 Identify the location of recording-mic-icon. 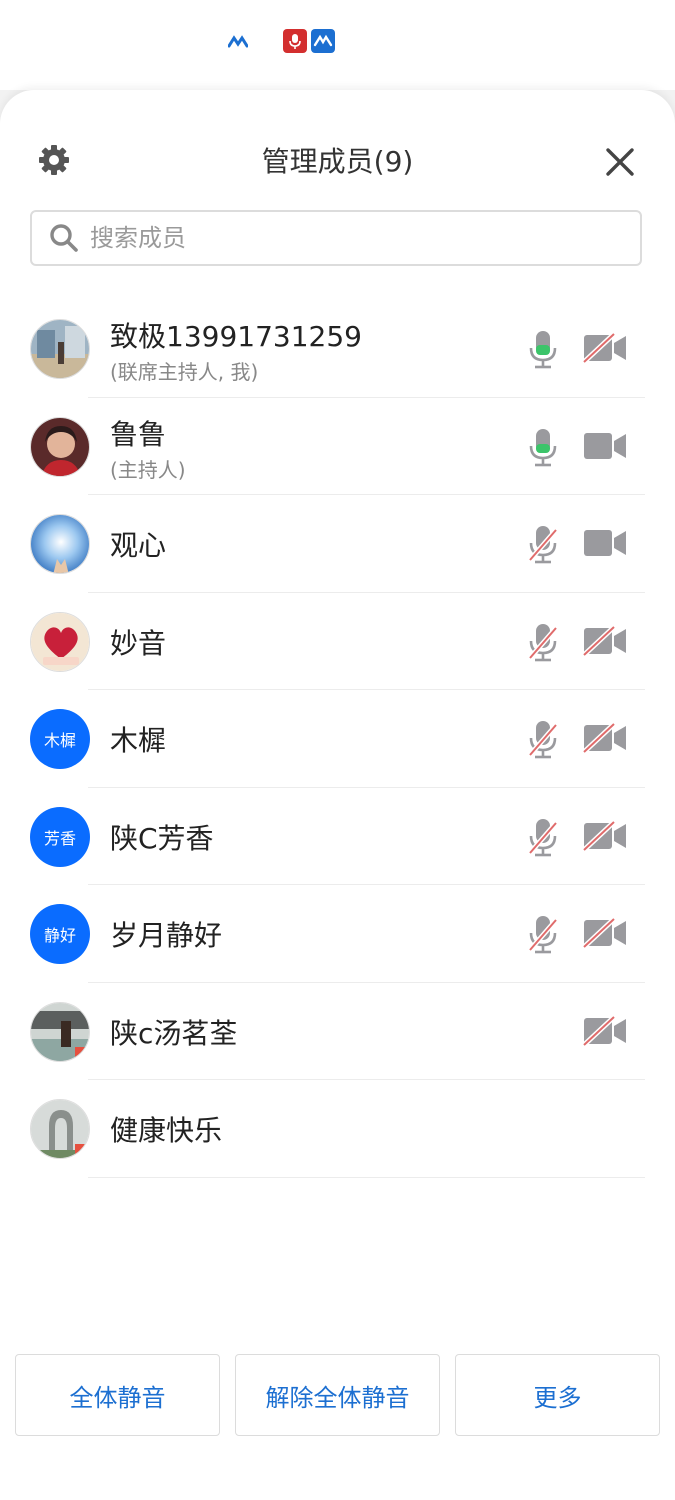
(295, 43).